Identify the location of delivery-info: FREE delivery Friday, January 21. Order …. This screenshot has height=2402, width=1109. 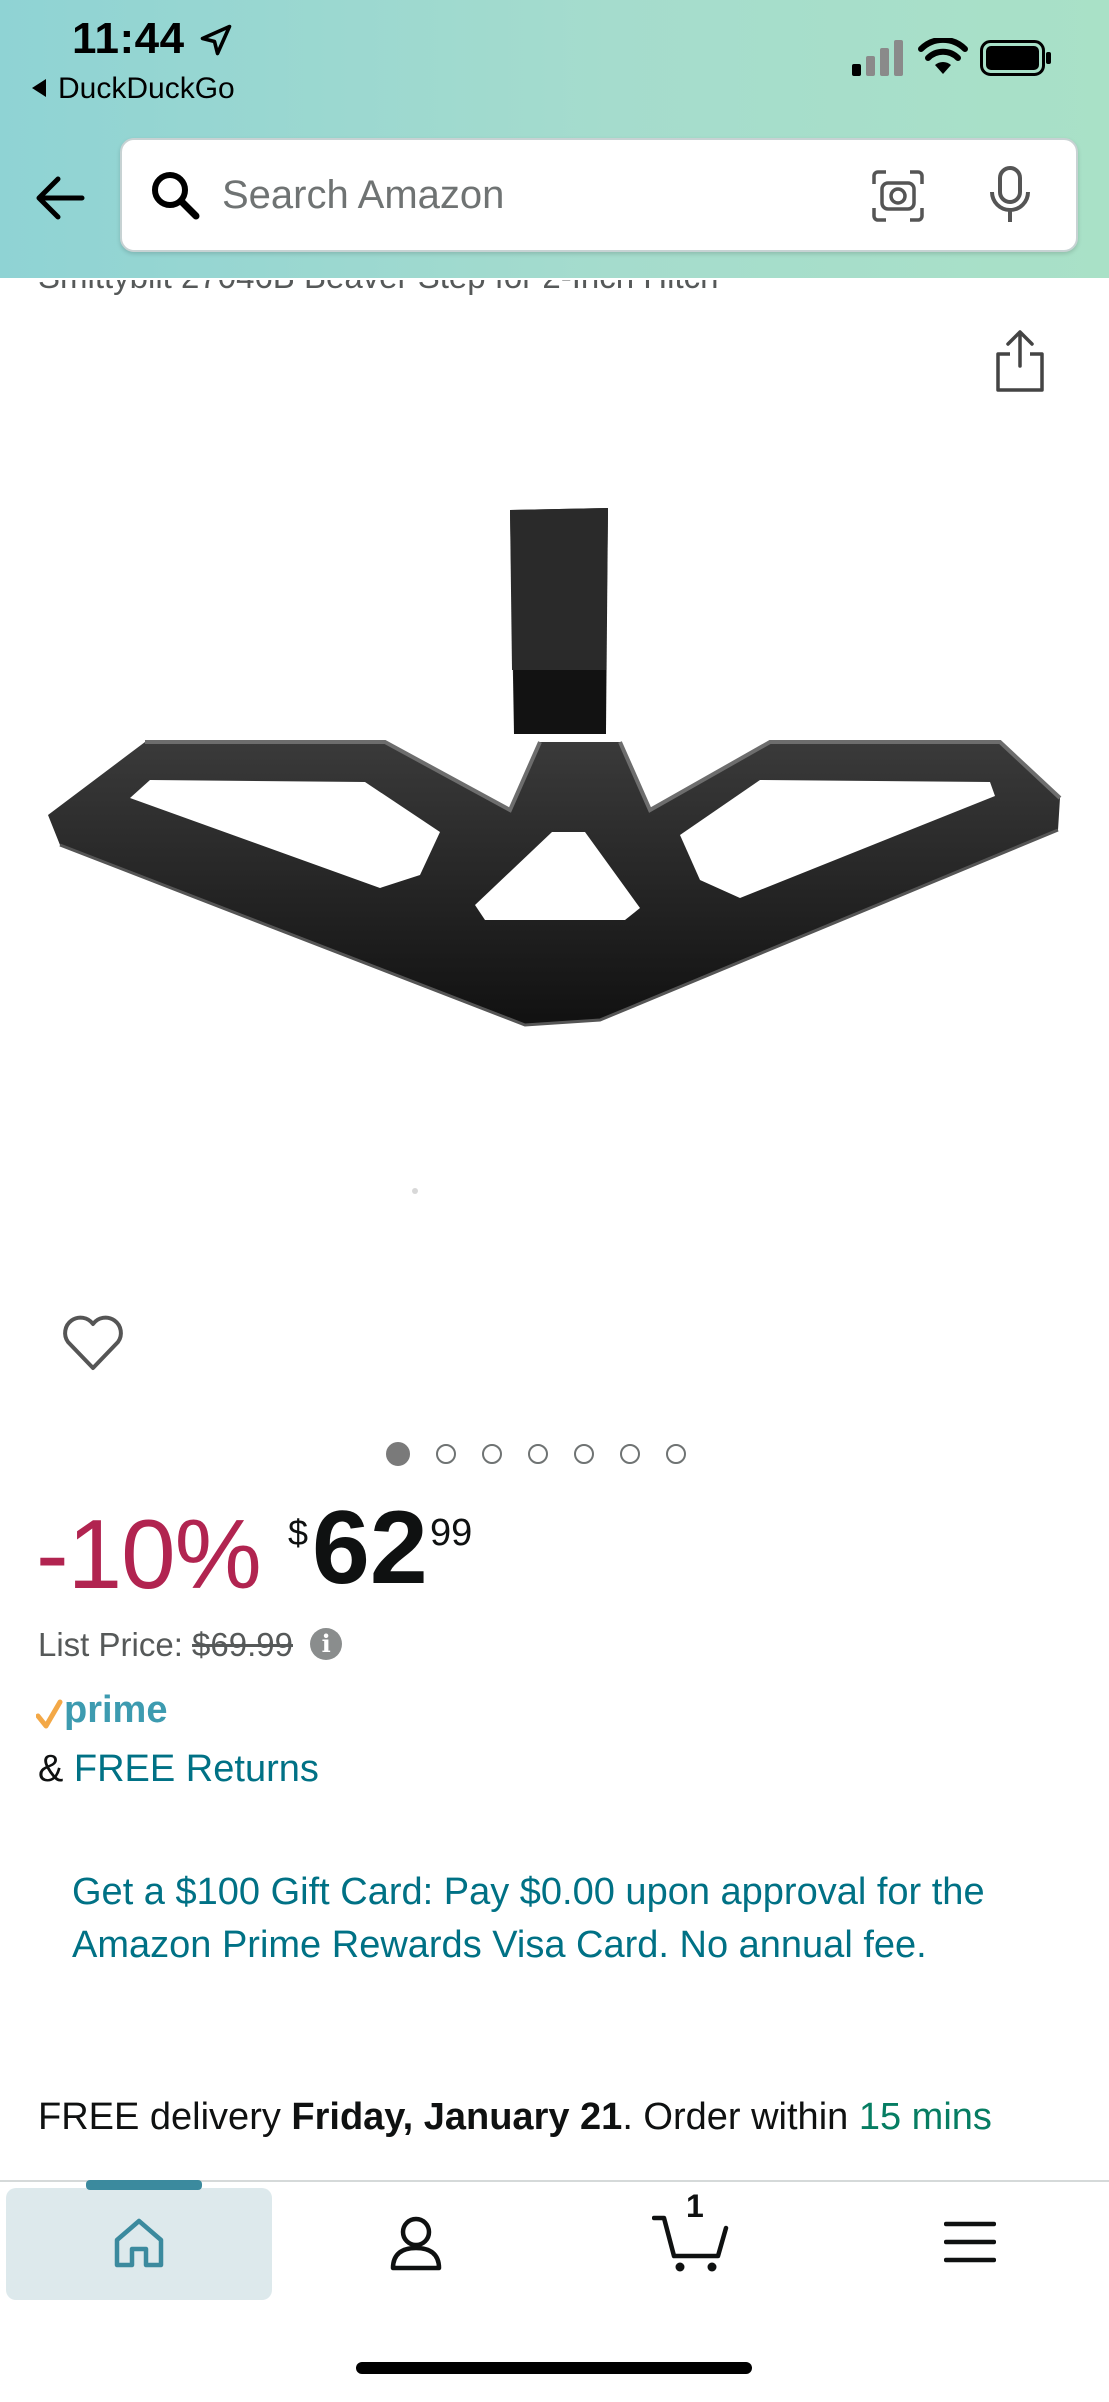
(515, 2117).